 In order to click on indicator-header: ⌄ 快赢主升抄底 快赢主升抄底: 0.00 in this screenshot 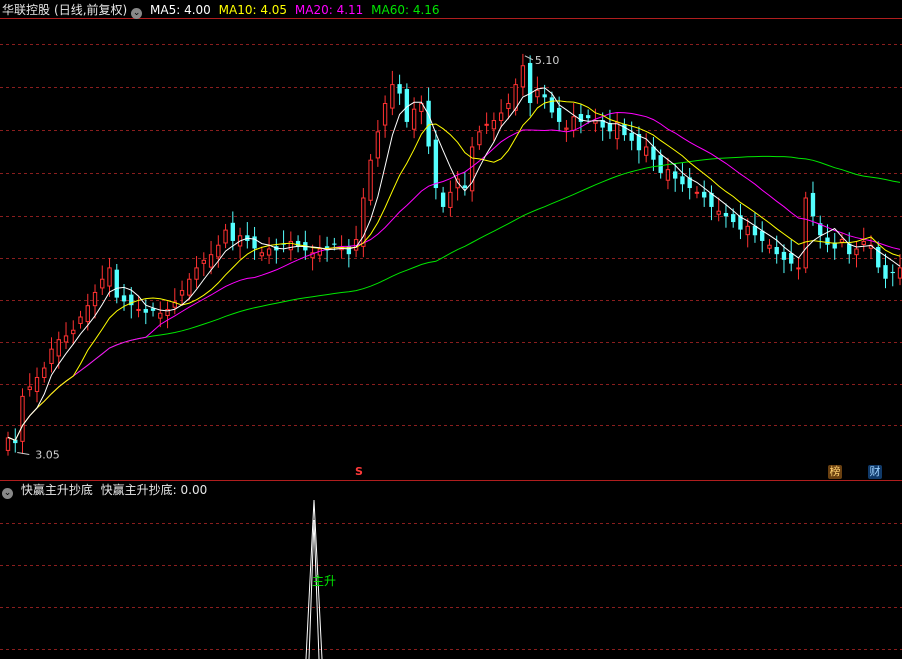, I will do `click(106, 491)`.